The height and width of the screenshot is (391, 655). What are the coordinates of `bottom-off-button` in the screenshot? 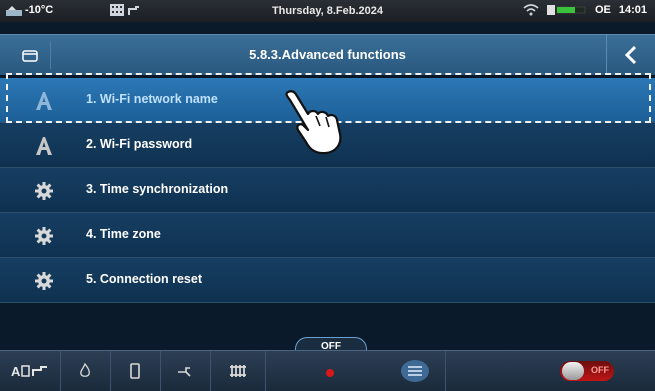 It's located at (330, 371).